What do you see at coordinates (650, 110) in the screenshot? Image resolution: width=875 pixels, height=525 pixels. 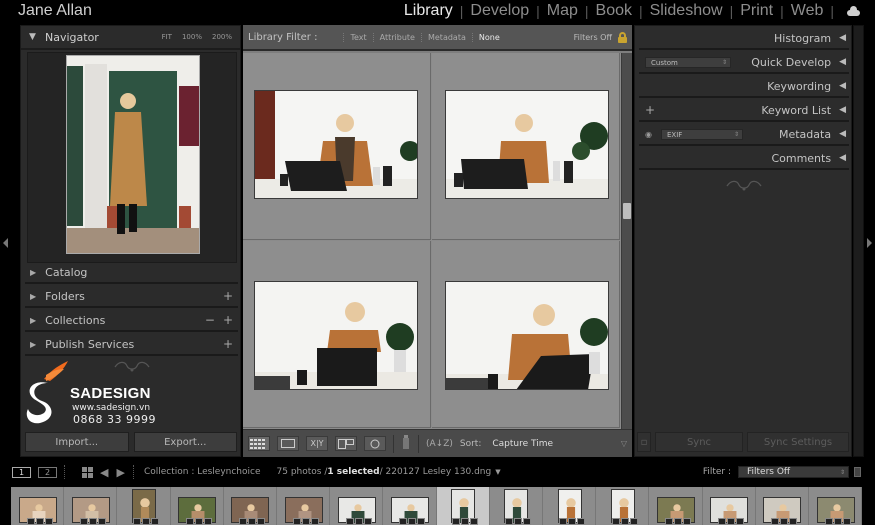 I see `add-keyword-icon: +` at bounding box center [650, 110].